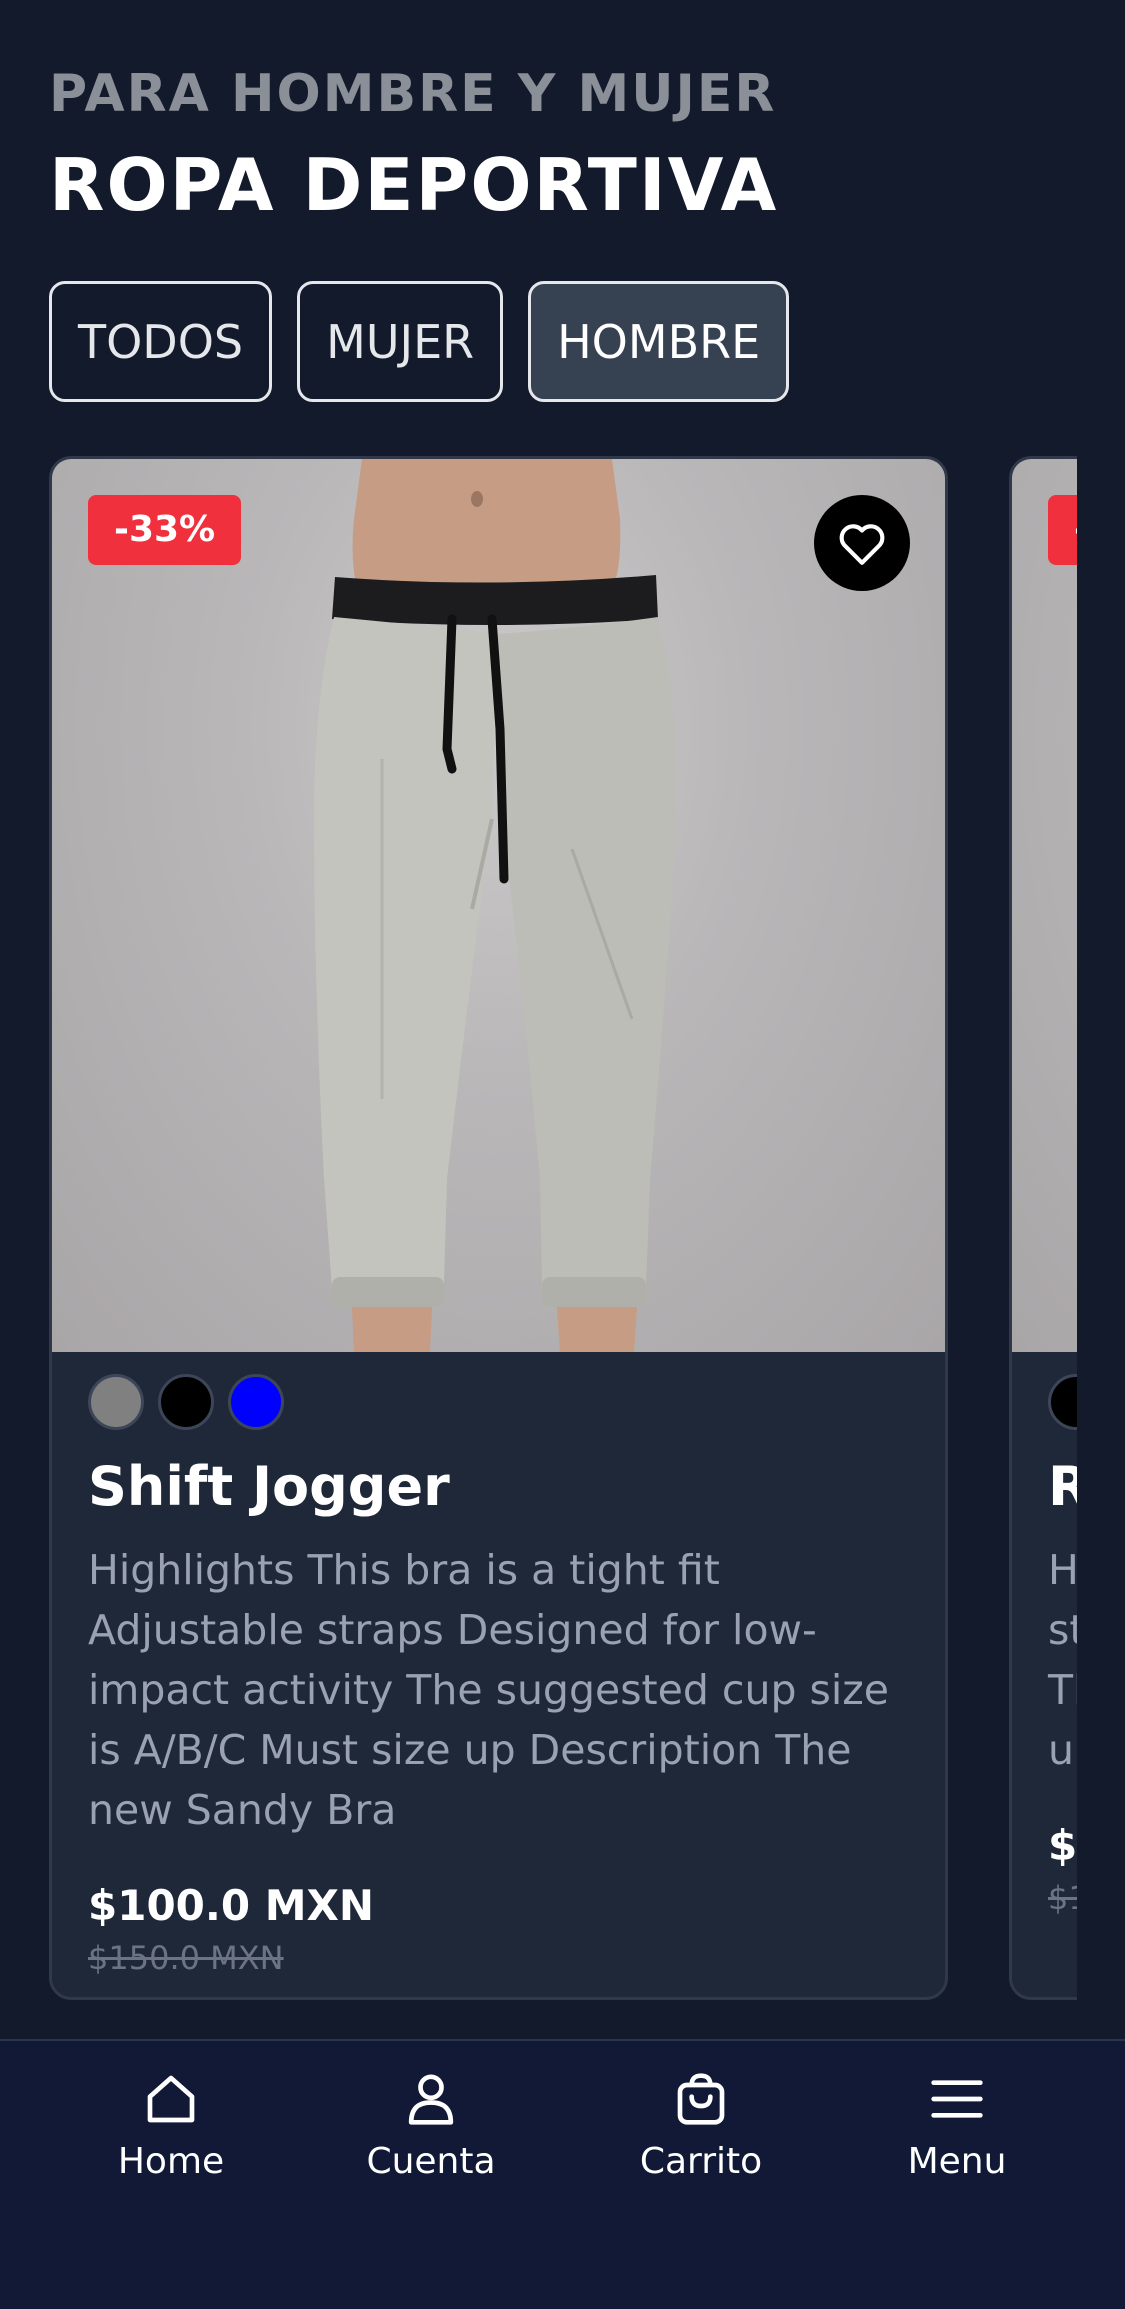 Image resolution: width=1125 pixels, height=2309 pixels. Describe the element at coordinates (161, 341) in the screenshot. I see `filter-todos-button: TODOS` at that location.